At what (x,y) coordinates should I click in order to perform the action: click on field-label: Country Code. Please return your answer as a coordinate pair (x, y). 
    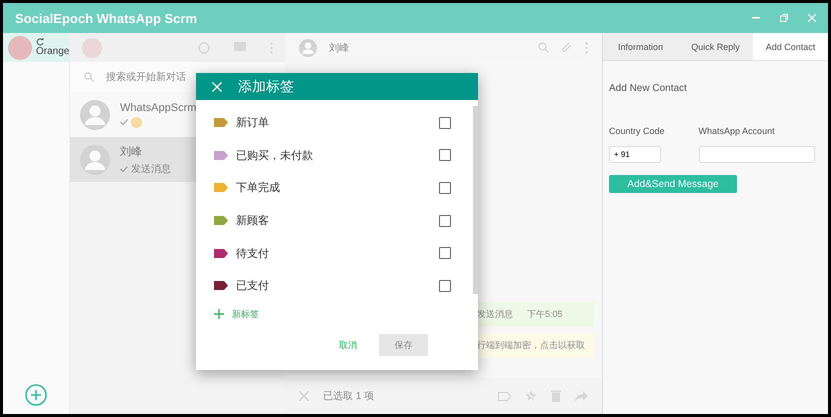
    Looking at the image, I should click on (637, 131).